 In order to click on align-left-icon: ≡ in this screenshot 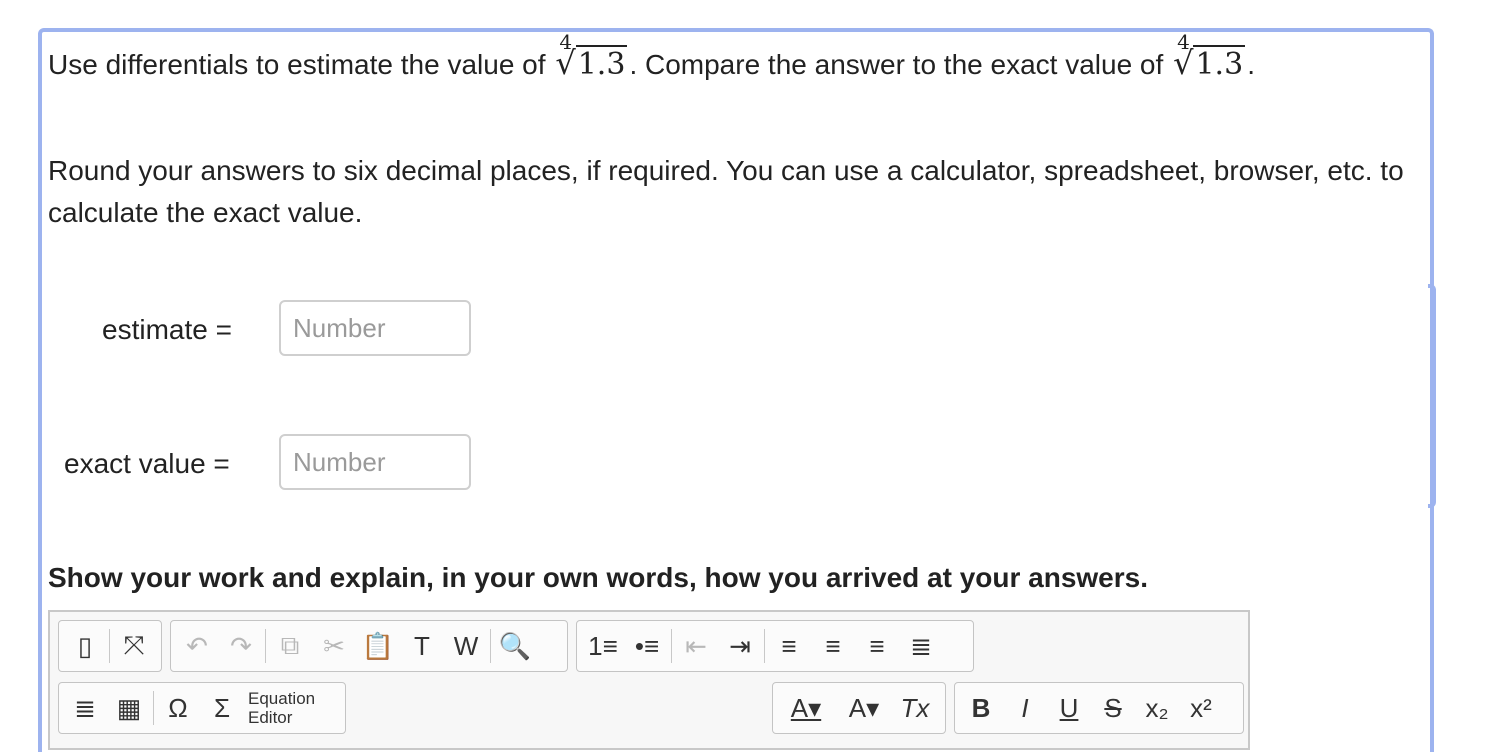, I will do `click(789, 646)`.